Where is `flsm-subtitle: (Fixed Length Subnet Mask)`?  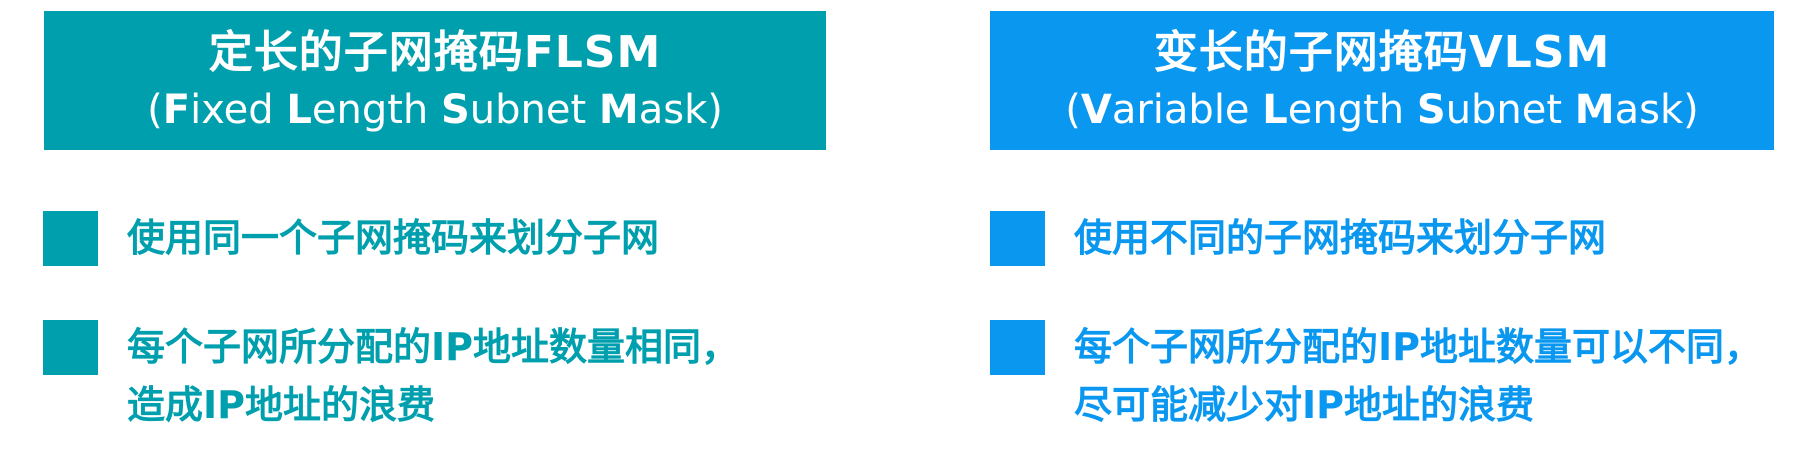 flsm-subtitle: (Fixed Length Subnet Mask) is located at coordinates (435, 110).